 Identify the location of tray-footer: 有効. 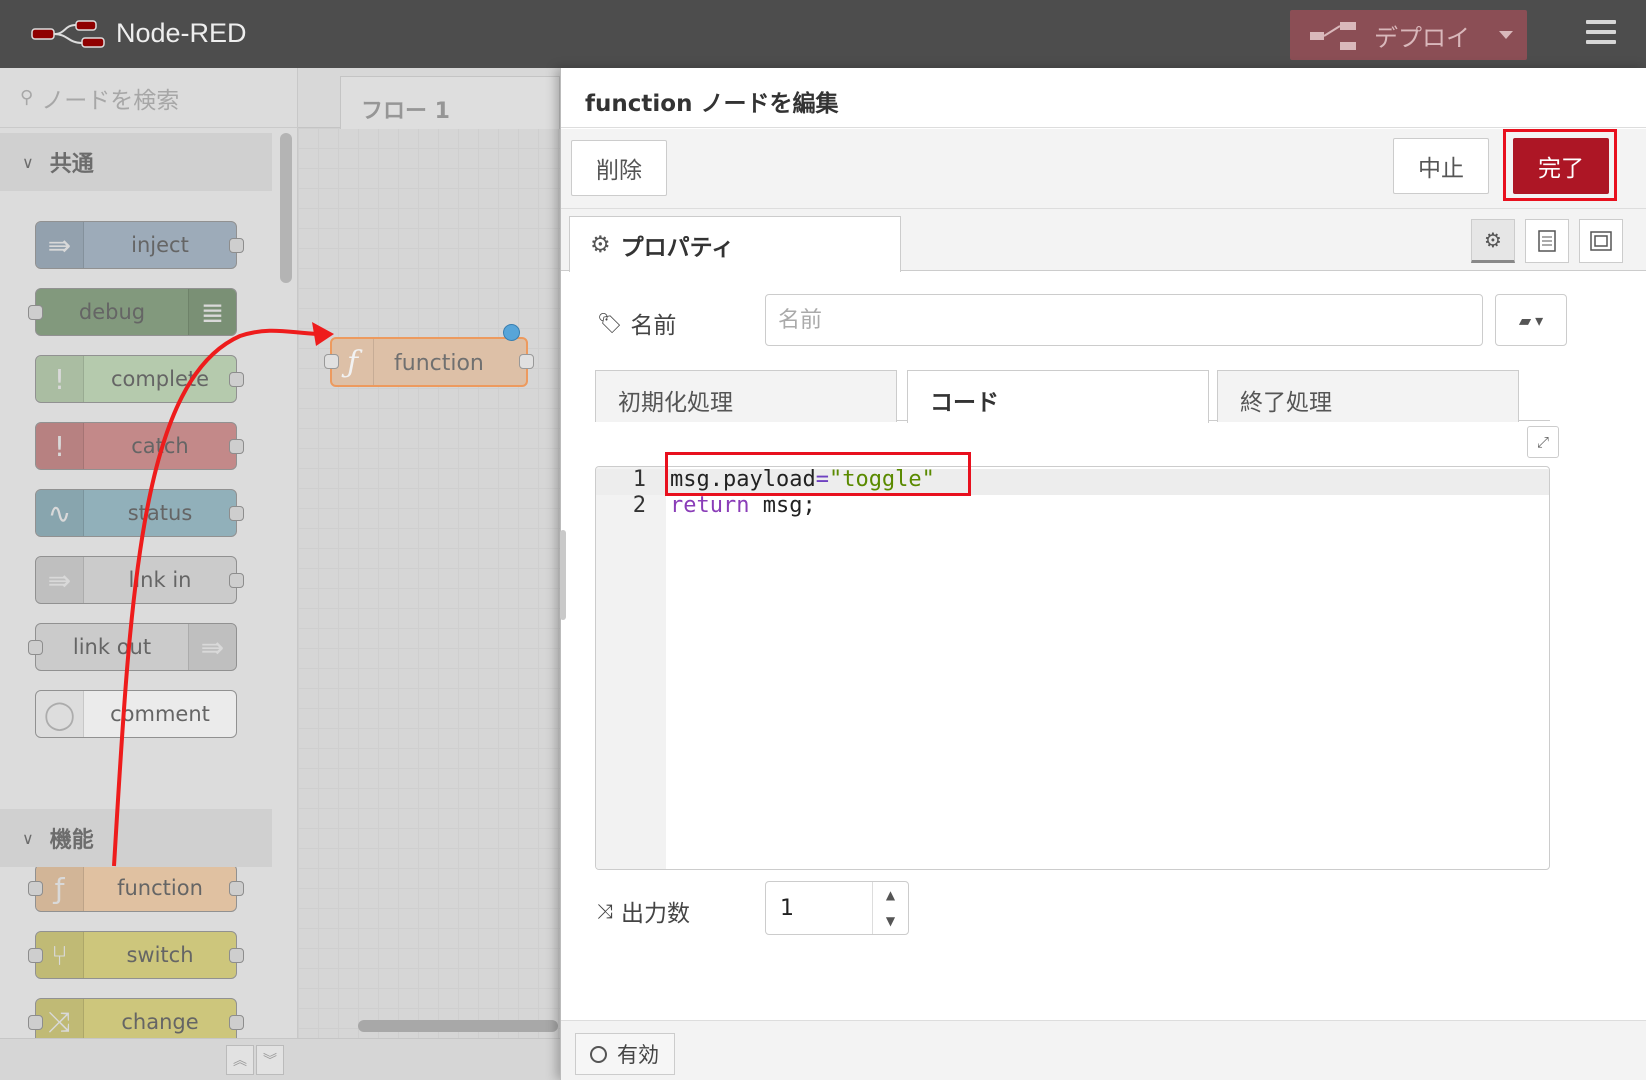
(1103, 1050).